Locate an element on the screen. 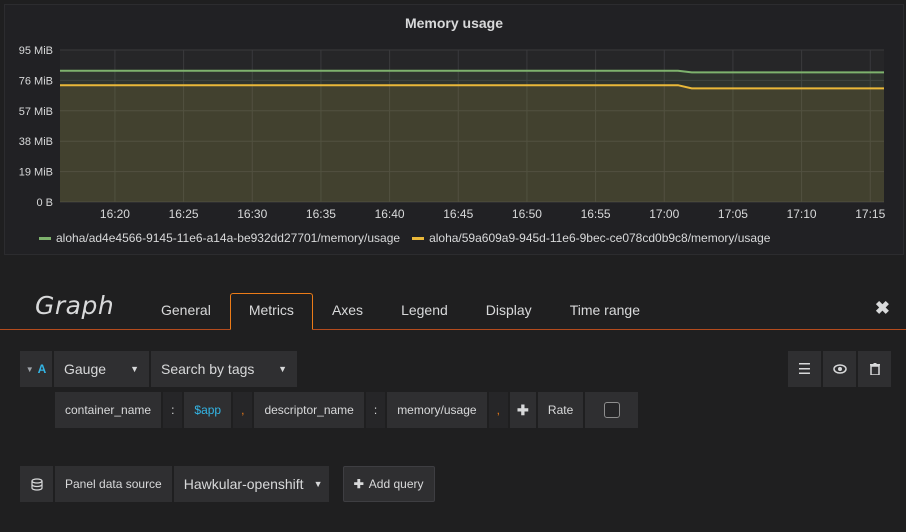 Image resolution: width=906 pixels, height=532 pixels. x-tick-label: 16:20 is located at coordinates (115, 214).